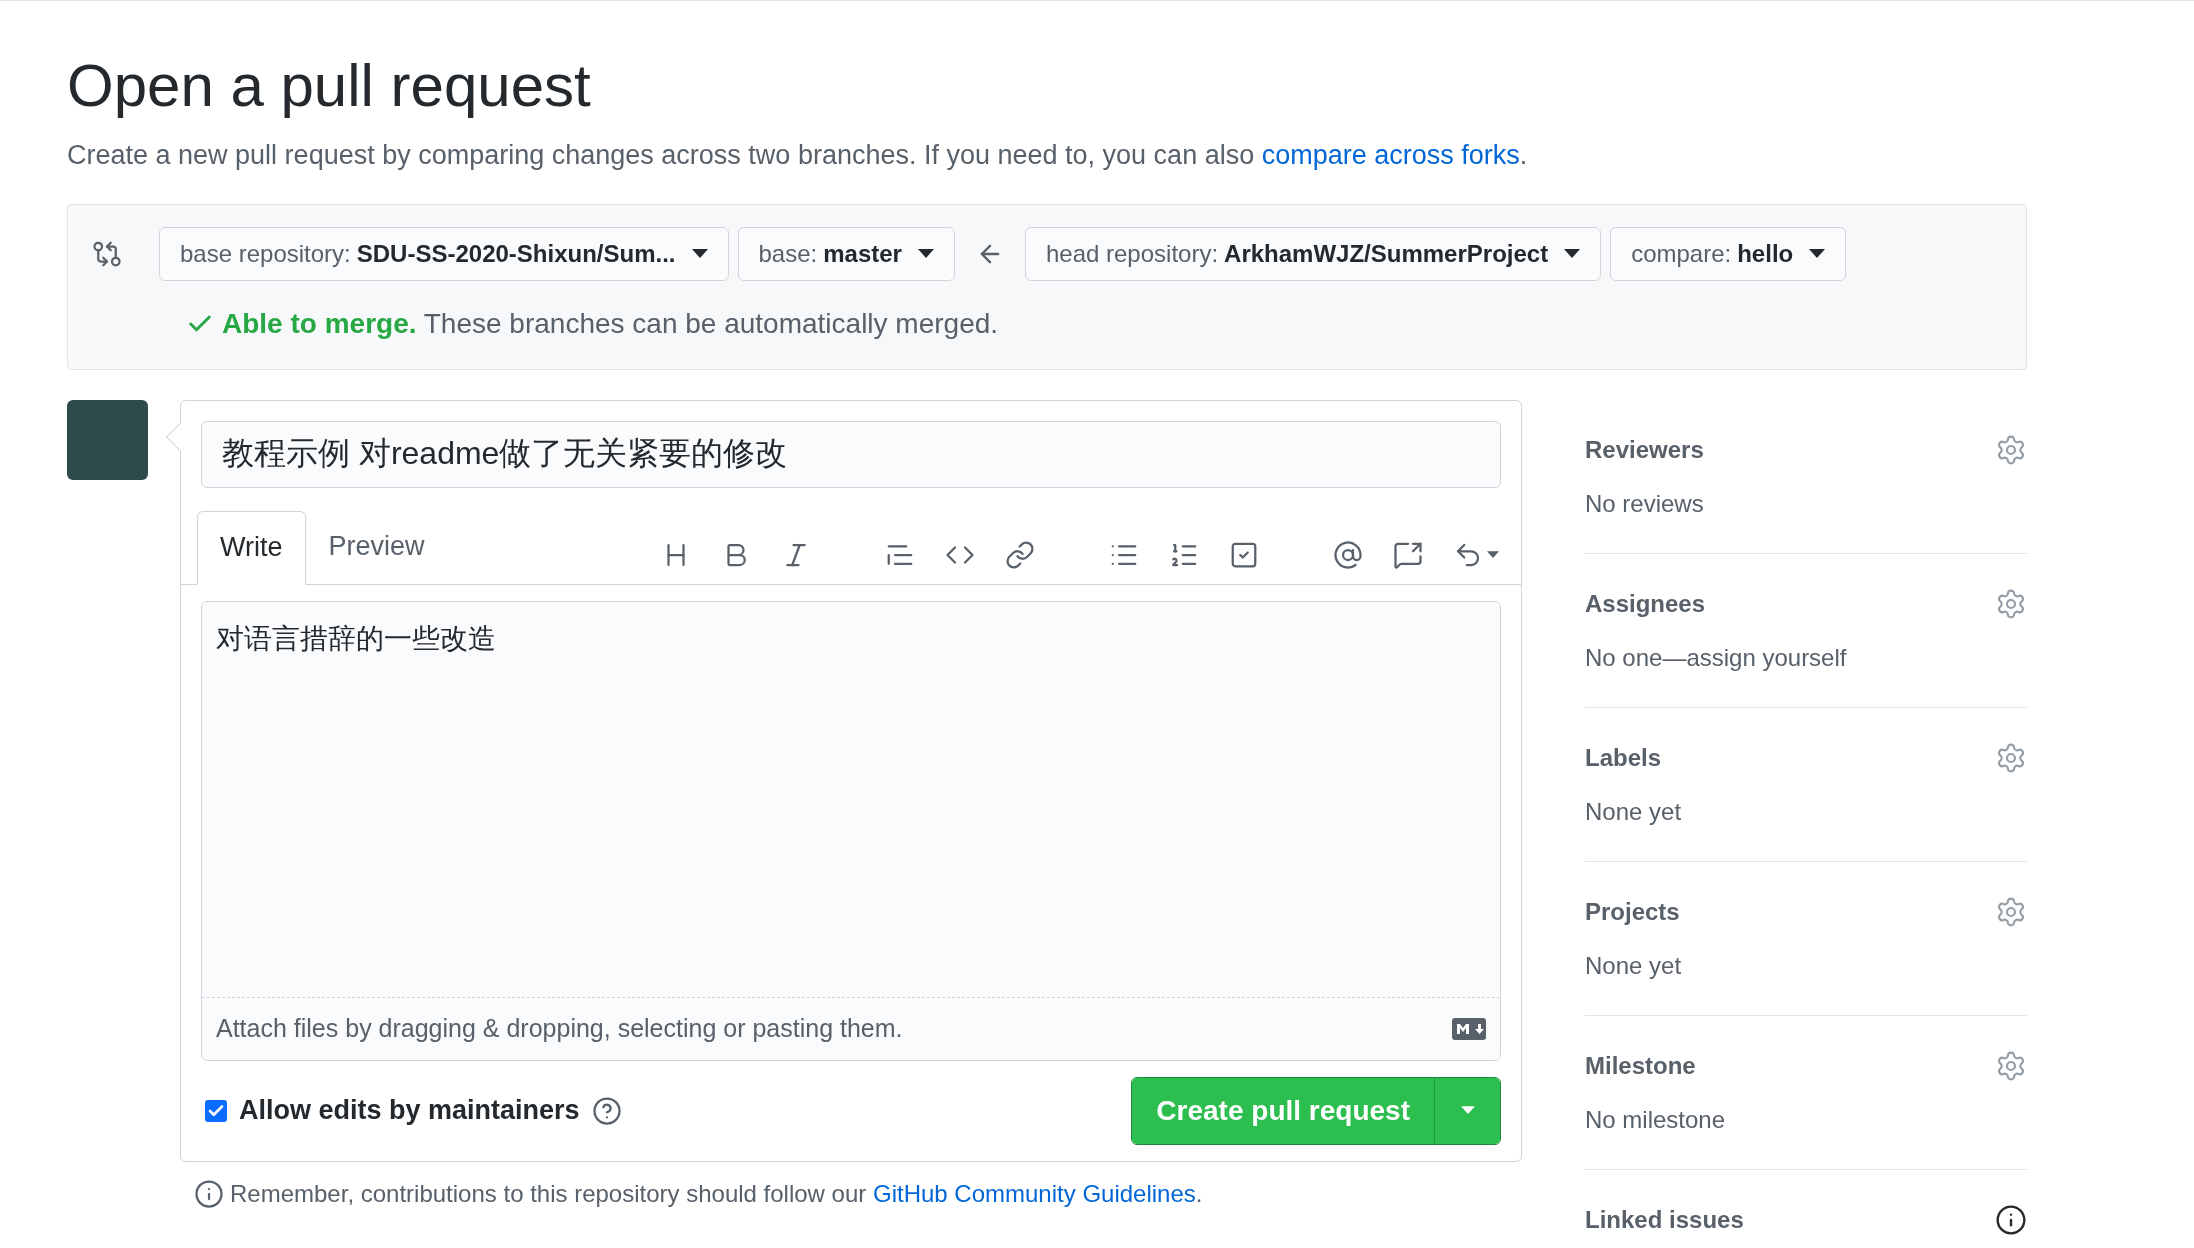  I want to click on sidebar-heading: Linked issues, so click(1664, 1219).